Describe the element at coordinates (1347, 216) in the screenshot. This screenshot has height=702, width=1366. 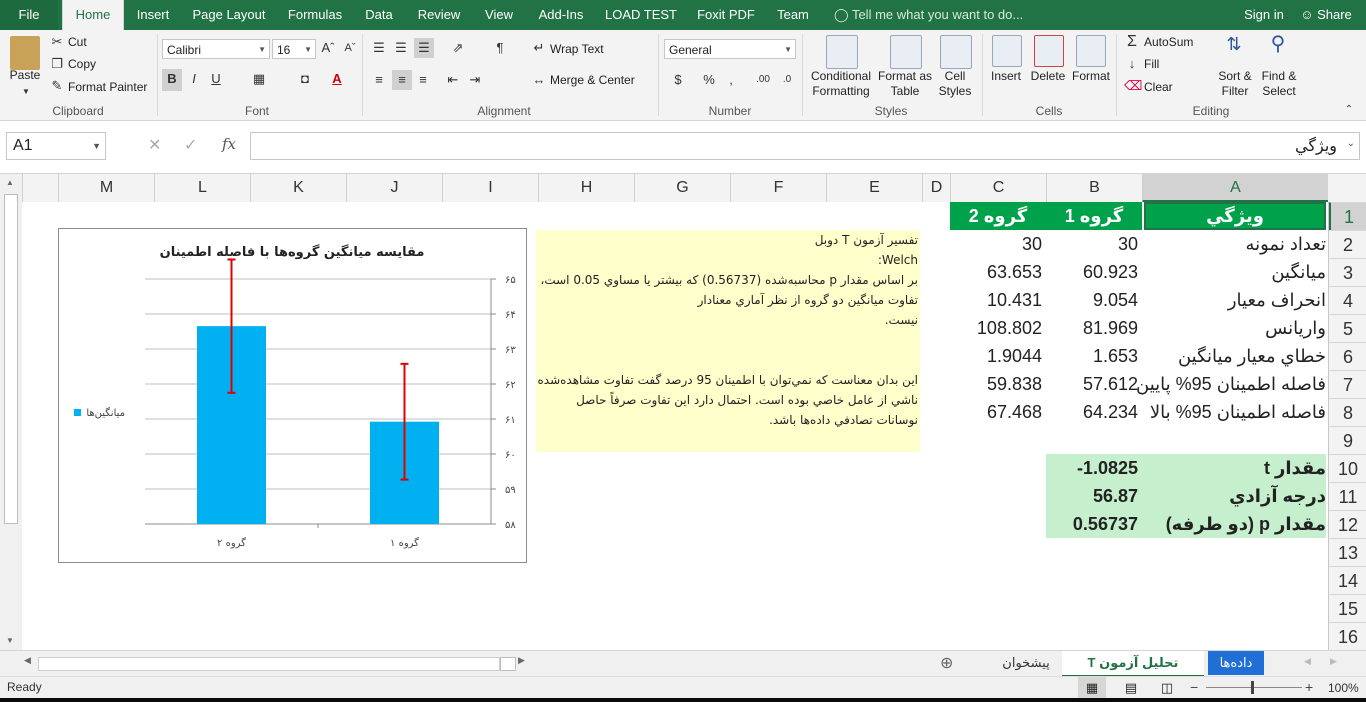
I see `row-header-selected: 1` at that location.